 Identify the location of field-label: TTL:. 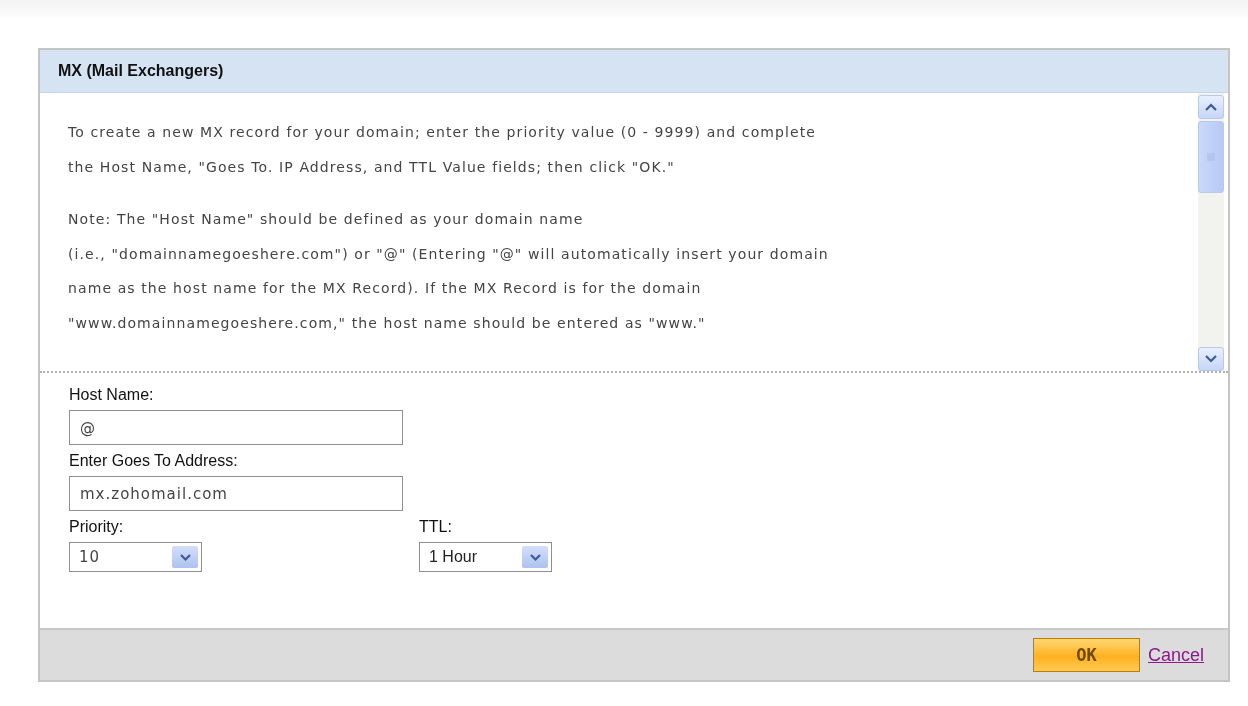
(435, 527).